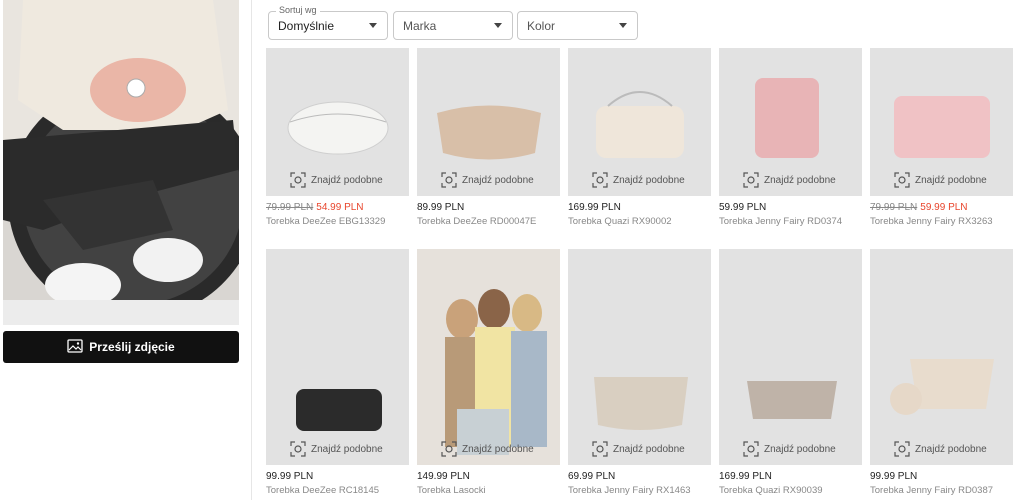 This screenshot has height=500, width=1024. I want to click on product-name: Torebka DeeZee RC18145, so click(322, 490).